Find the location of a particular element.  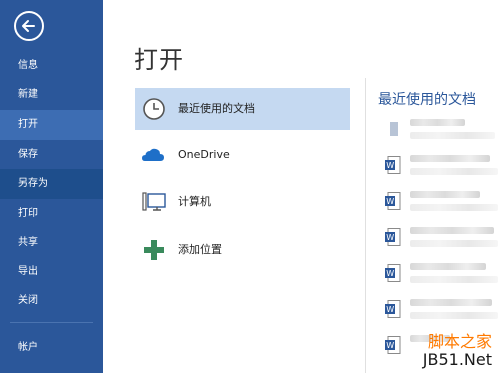

sidebar-item-print: 打印 is located at coordinates (51, 214).